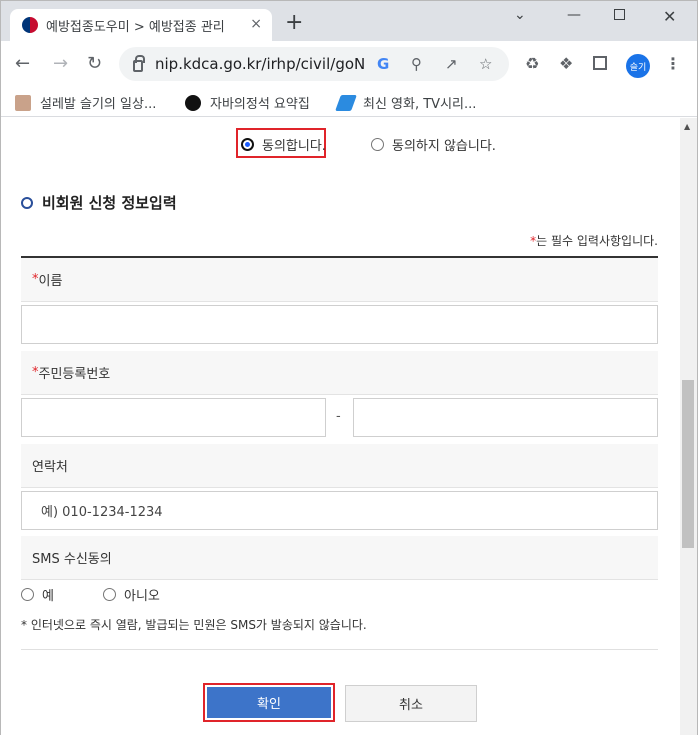 The height and width of the screenshot is (735, 698). Describe the element at coordinates (619, 14) in the screenshot. I see `maximize-icon` at that location.